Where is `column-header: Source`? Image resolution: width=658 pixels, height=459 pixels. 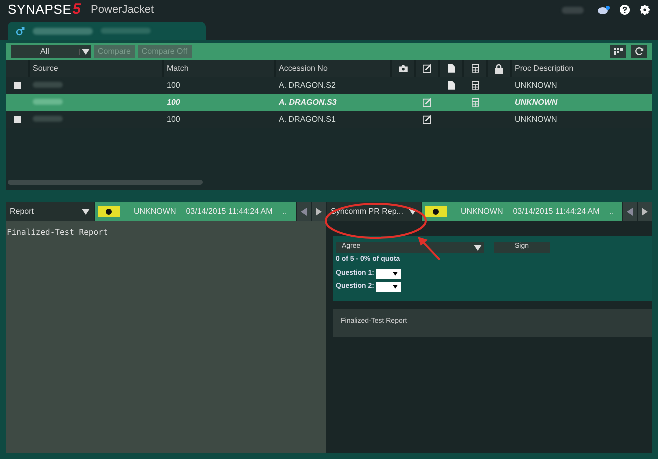
column-header: Source is located at coordinates (96, 68).